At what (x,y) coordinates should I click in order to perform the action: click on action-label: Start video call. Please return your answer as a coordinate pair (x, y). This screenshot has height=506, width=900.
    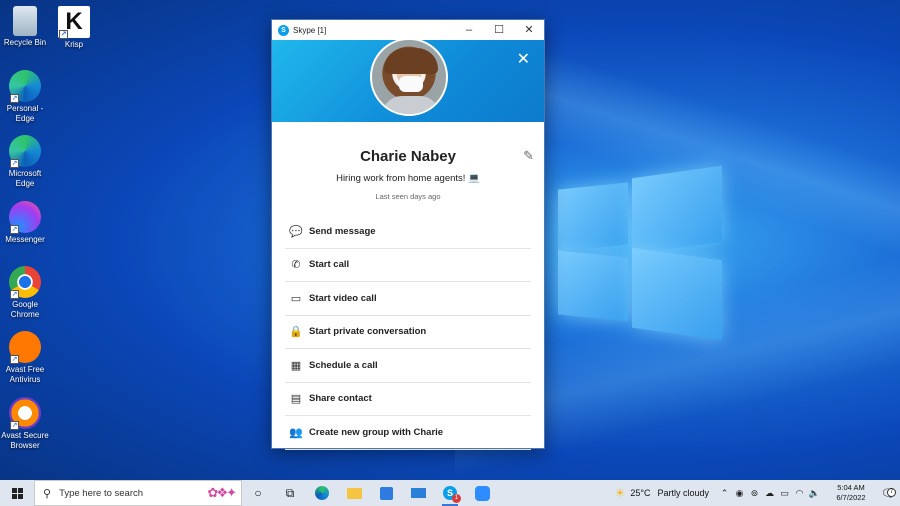
    Looking at the image, I should click on (343, 298).